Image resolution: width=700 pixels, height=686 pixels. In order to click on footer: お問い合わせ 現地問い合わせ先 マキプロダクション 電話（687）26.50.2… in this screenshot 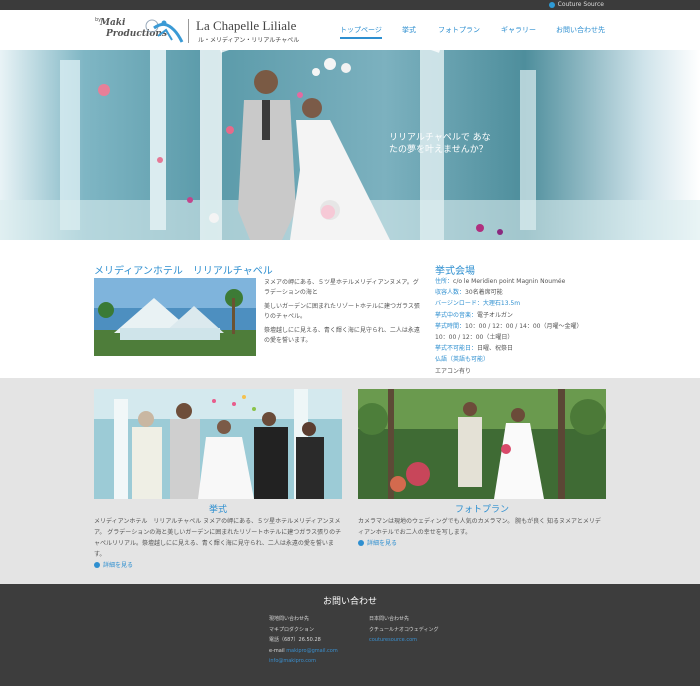, I will do `click(350, 635)`.